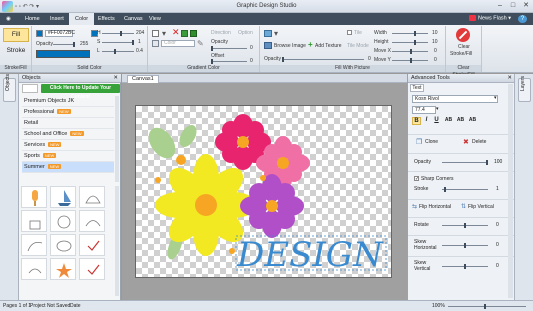 This screenshot has height=311, width=533. I want to click on clear-label-2: Stroke/Fill, so click(461, 54).